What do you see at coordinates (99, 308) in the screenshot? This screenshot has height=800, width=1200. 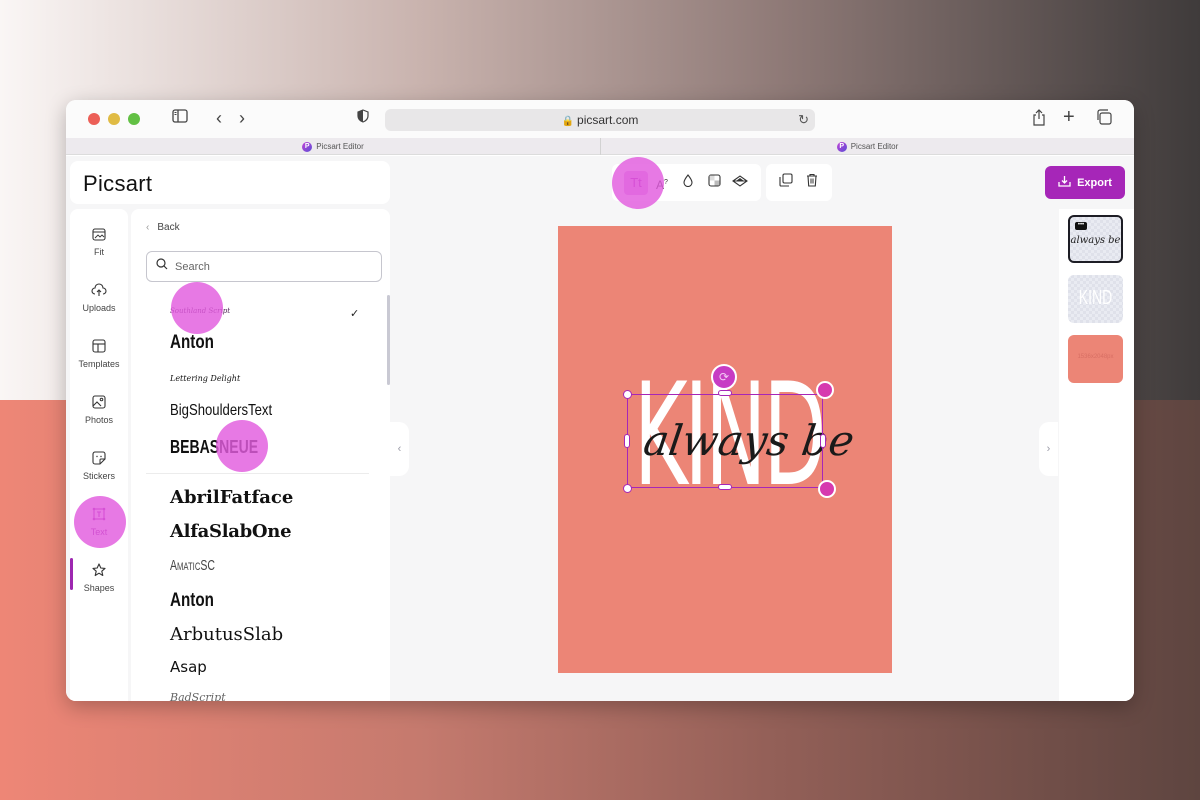 I see `rail-label: Uploads` at bounding box center [99, 308].